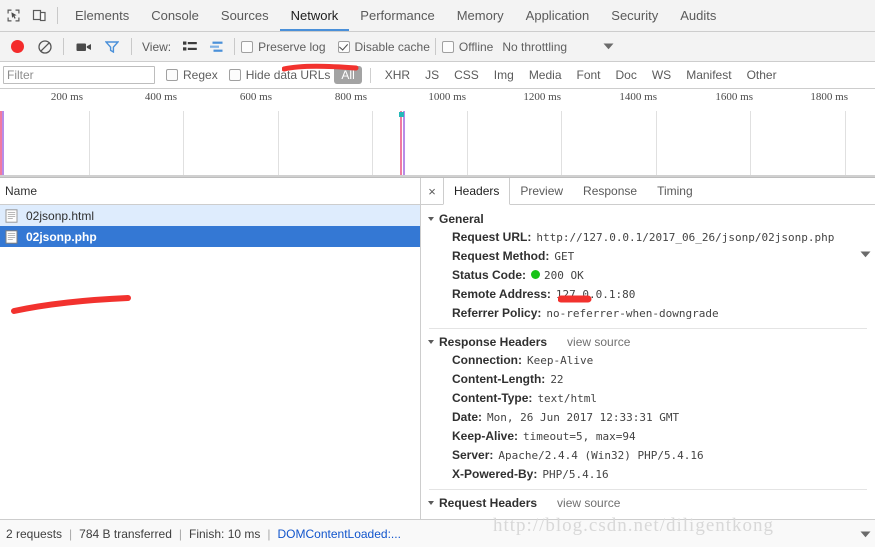  I want to click on general-section-title: General, so click(461, 219).